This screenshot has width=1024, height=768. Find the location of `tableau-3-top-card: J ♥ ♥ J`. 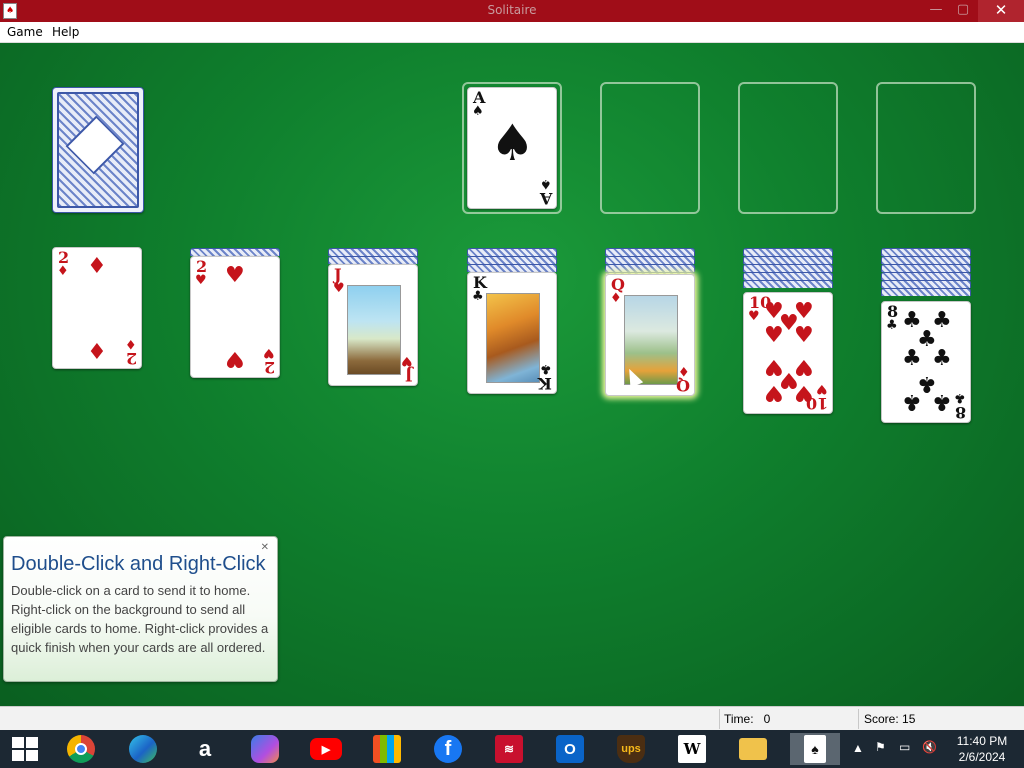

tableau-3-top-card: J ♥ ♥ J is located at coordinates (373, 325).